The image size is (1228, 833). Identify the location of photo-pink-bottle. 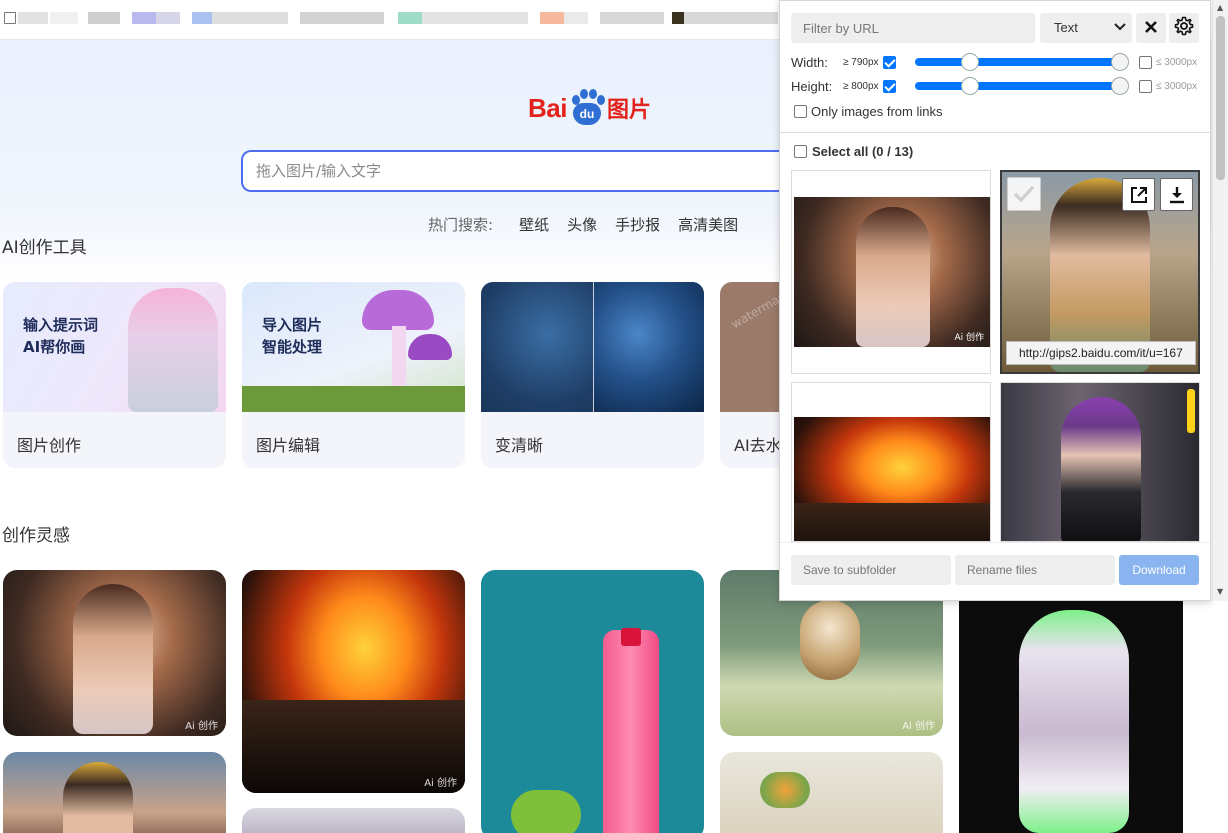
(592, 701).